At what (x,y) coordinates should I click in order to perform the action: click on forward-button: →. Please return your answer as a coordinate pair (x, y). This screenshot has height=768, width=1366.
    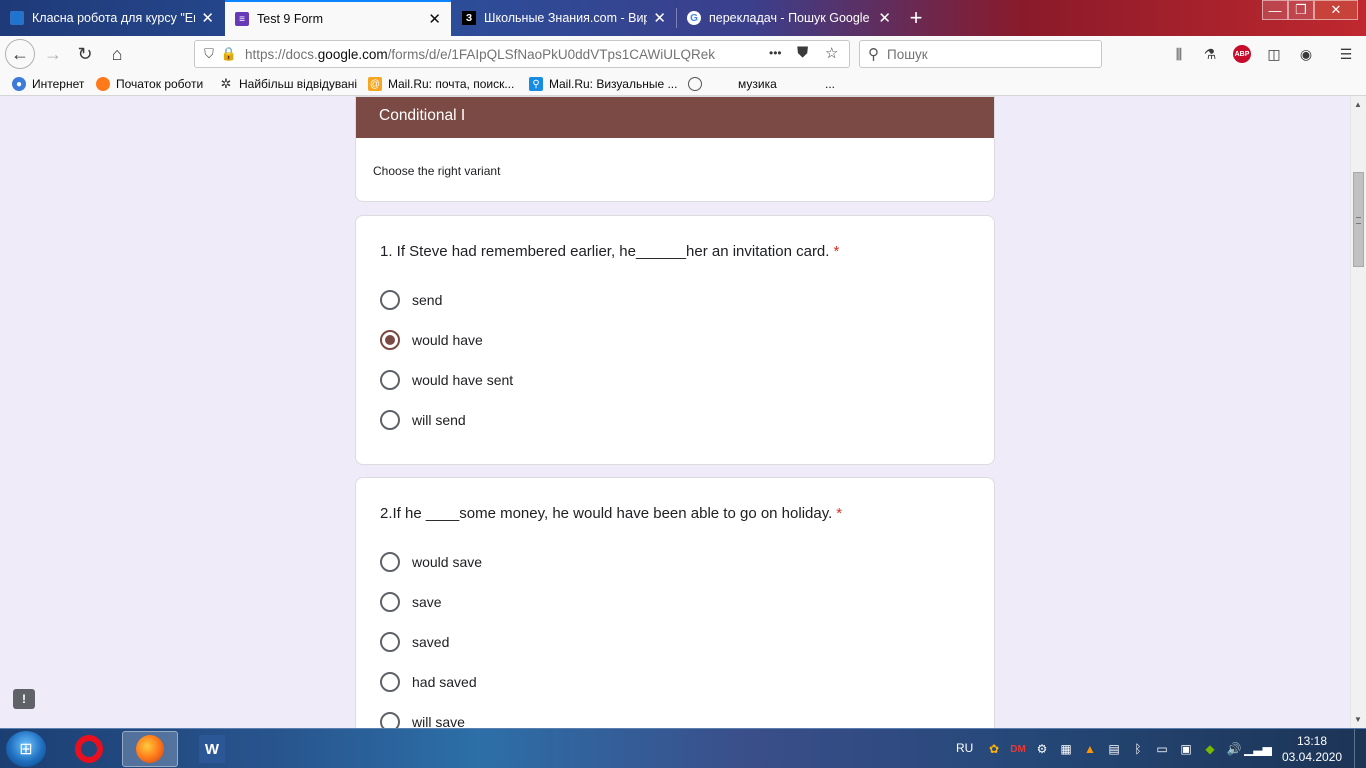
    Looking at the image, I should click on (53, 54).